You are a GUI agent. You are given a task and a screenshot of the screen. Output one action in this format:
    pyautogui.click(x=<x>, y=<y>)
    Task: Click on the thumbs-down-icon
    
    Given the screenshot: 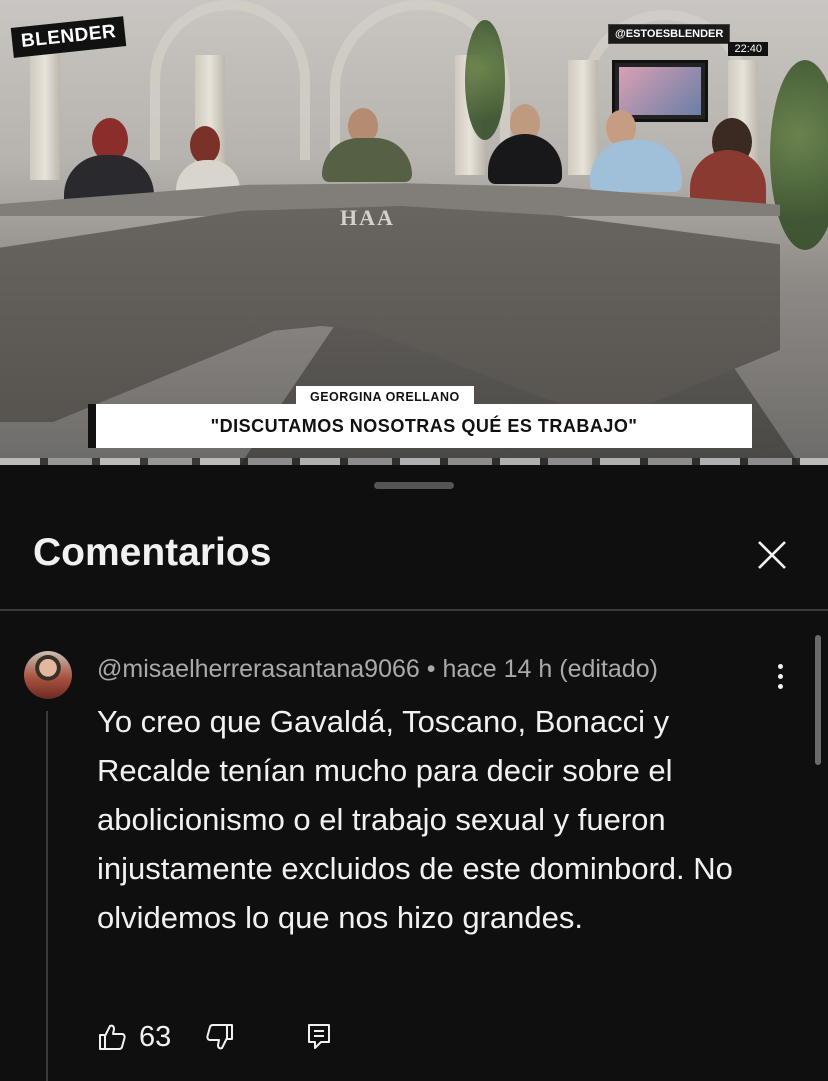 What is the action you would take?
    pyautogui.click(x=220, y=1037)
    